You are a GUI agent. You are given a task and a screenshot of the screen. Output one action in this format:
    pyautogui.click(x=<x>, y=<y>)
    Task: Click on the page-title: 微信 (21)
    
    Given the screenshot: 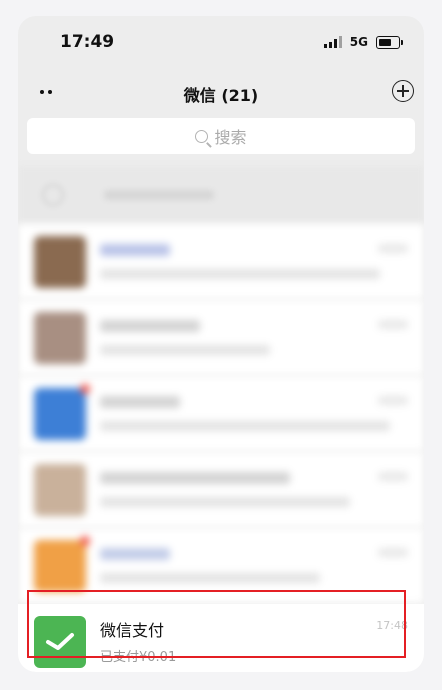 What is the action you would take?
    pyautogui.click(x=221, y=95)
    